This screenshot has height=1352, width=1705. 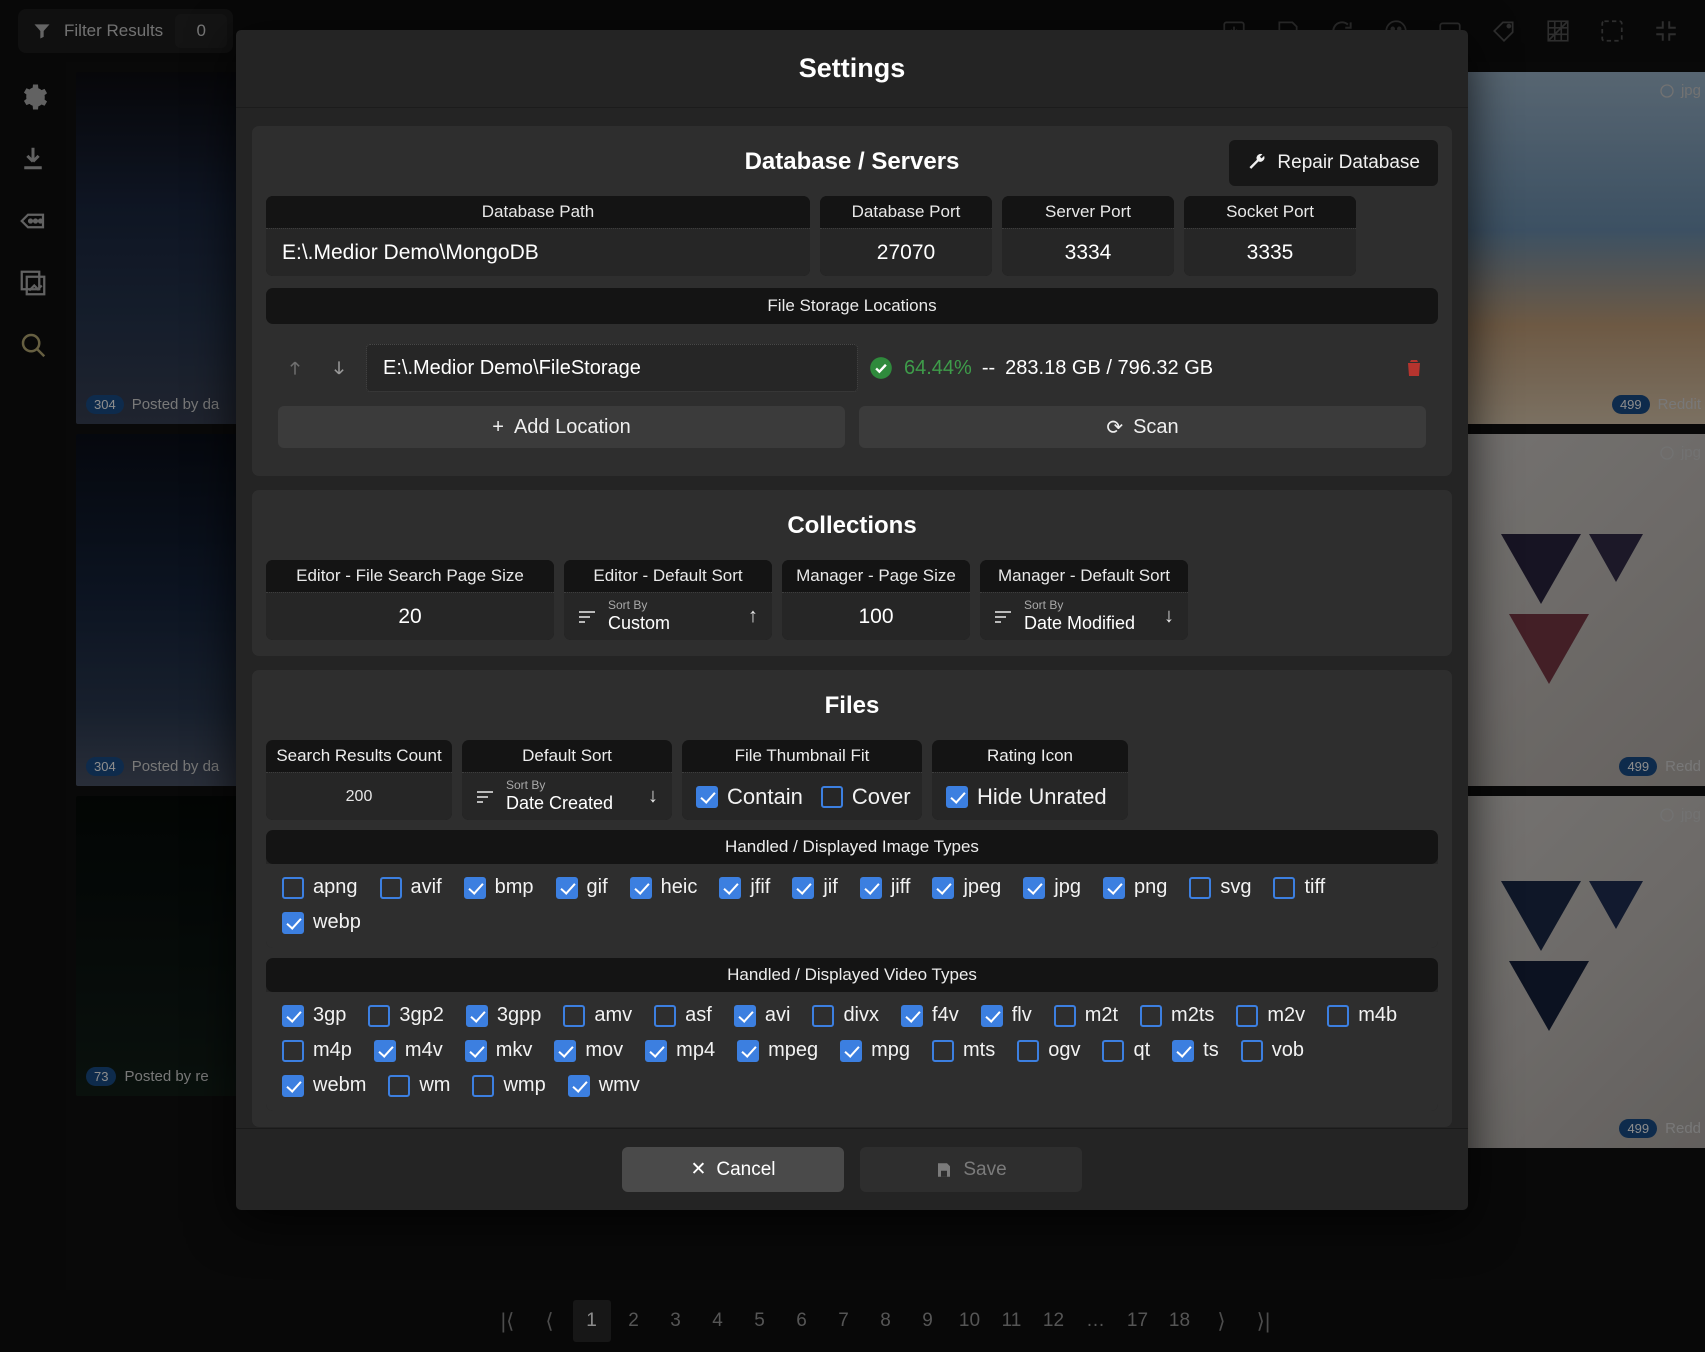 What do you see at coordinates (1142, 427) in the screenshot?
I see `scan-button: ⟳ Scan` at bounding box center [1142, 427].